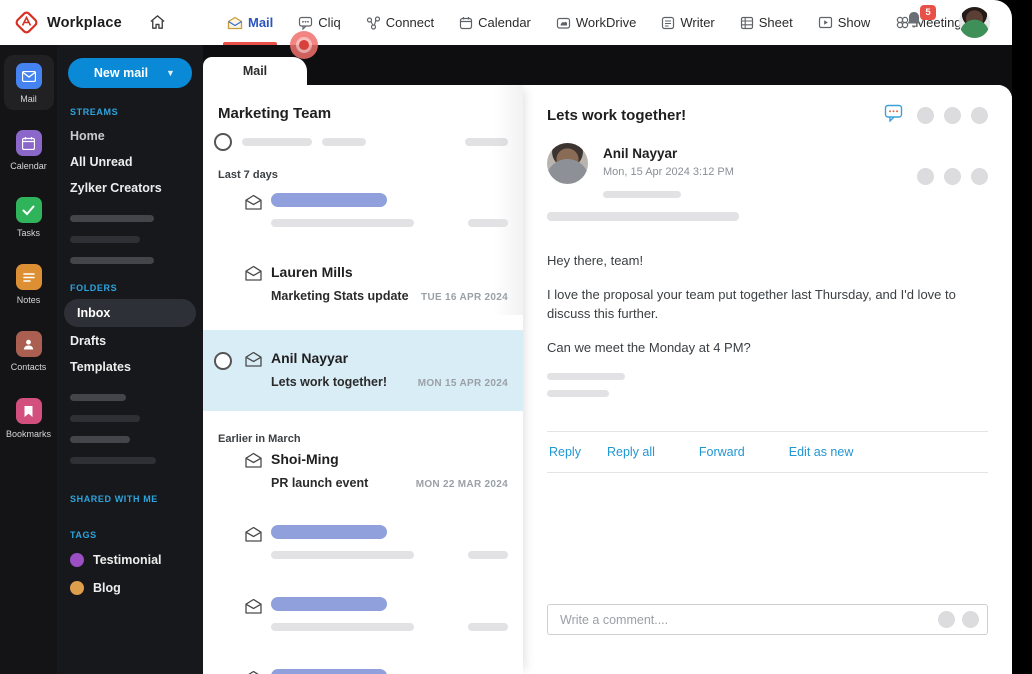 The height and width of the screenshot is (674, 1032). Describe the element at coordinates (130, 136) in the screenshot. I see `sidebar-item-home: Home` at that location.